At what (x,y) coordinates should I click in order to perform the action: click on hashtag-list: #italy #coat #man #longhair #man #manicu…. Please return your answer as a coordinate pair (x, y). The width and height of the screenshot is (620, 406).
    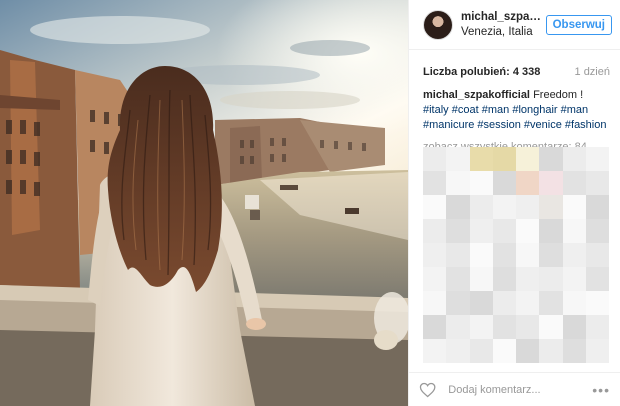
    Looking at the image, I should click on (514, 117).